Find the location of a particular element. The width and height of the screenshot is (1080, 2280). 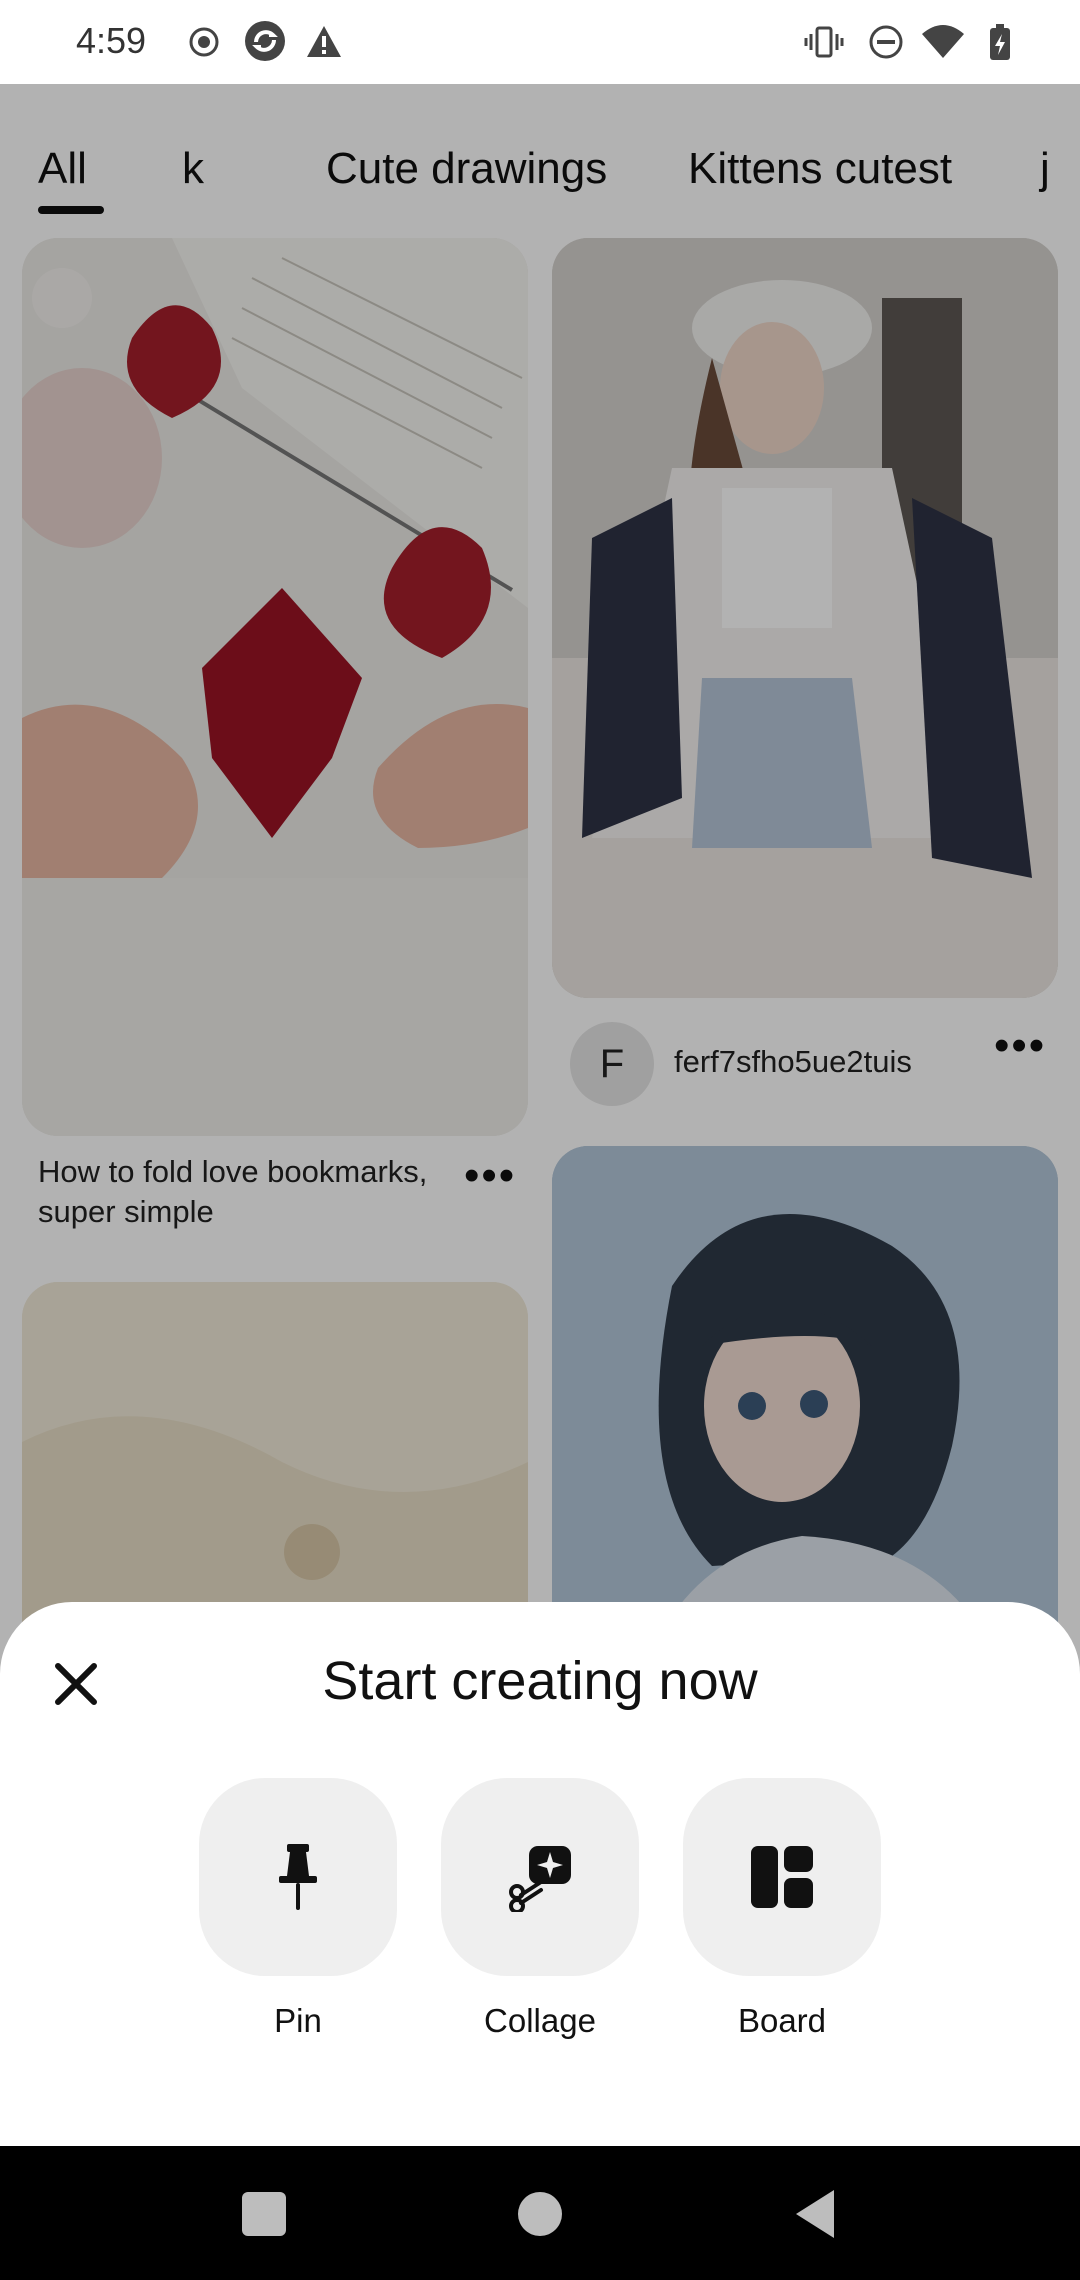

do-not-disturb-icon is located at coordinates (886, 42).